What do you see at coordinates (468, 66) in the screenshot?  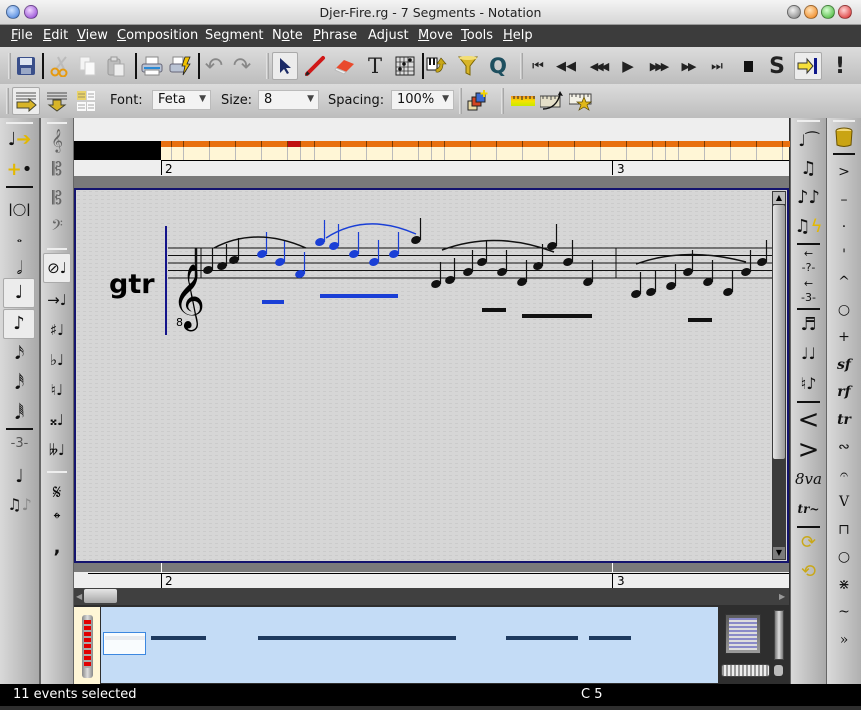 I see `filter-selection-button` at bounding box center [468, 66].